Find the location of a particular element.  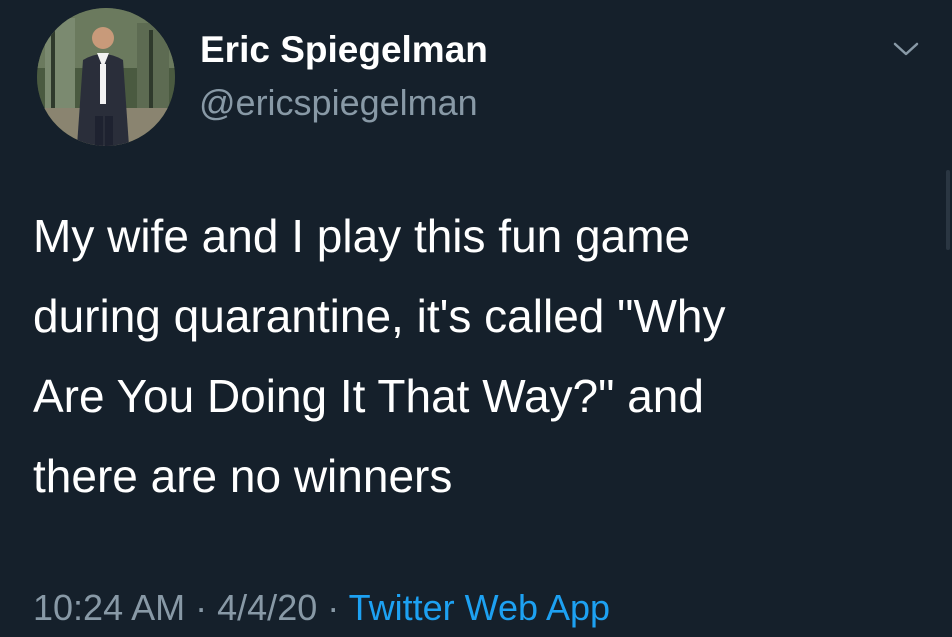

tweet-meta: 10:24 AM · 4/4/20 · Twitter Web App is located at coordinates (321, 607).